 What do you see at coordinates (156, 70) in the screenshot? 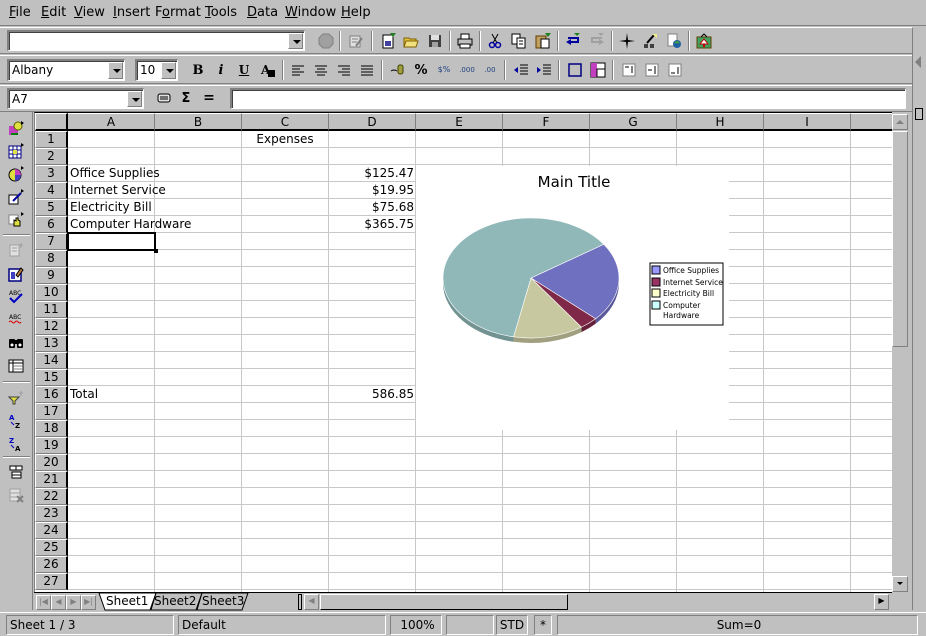
I see `font-size-combo: 10` at bounding box center [156, 70].